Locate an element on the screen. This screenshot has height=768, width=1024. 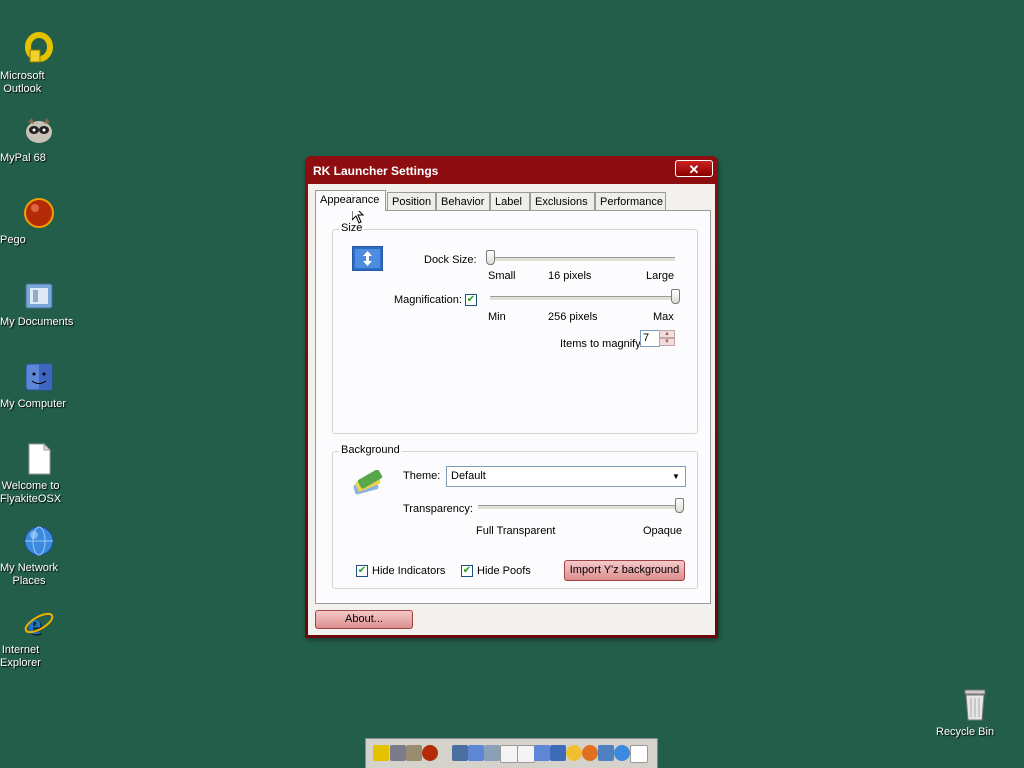
desktop-icon-label: MyPal 68 is located at coordinates (23, 158).